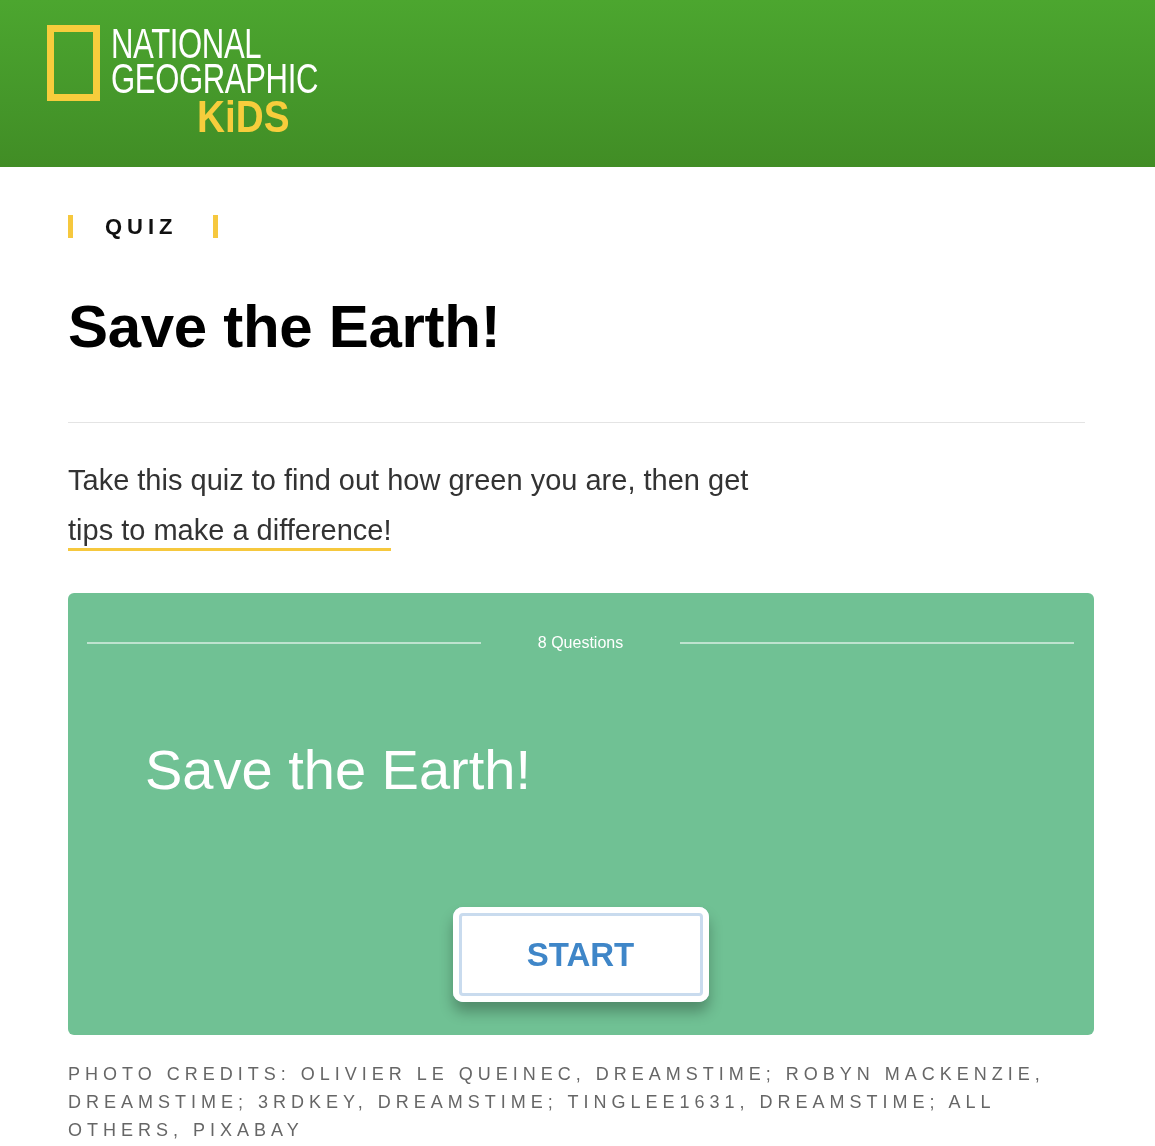 The image size is (1155, 1146). I want to click on section-label: QUIZ, so click(143, 226).